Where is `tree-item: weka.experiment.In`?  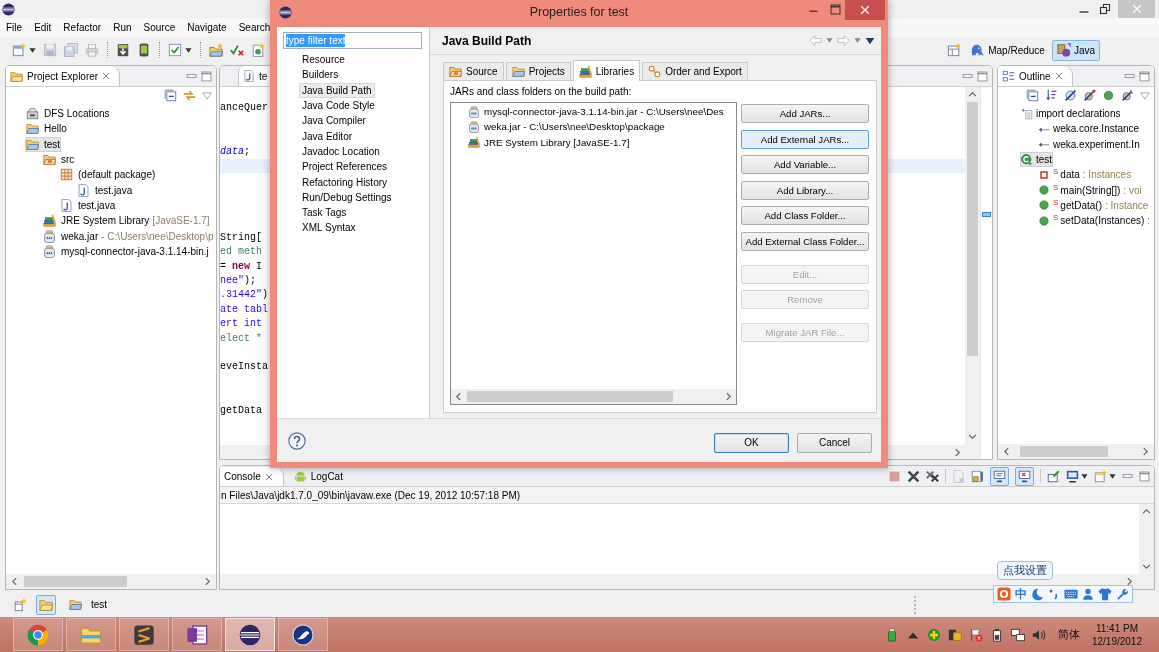
tree-item: weka.experiment.In is located at coordinates (1089, 144).